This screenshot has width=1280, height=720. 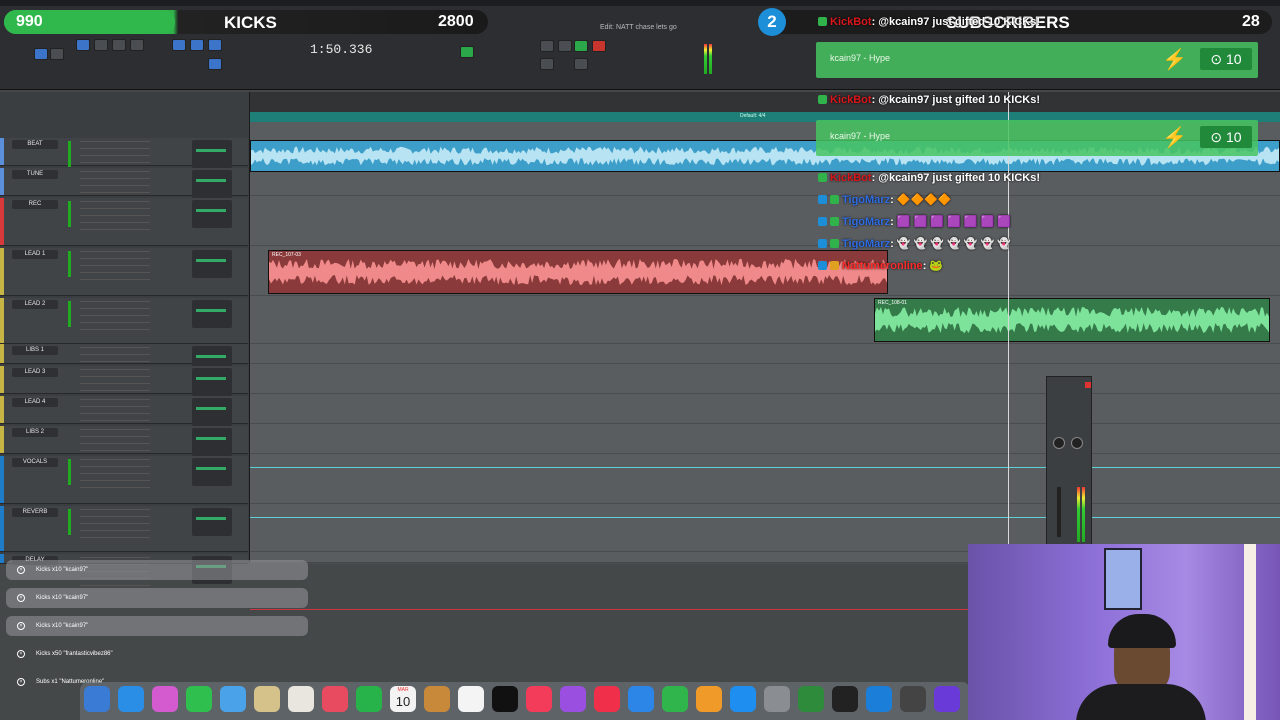 I want to click on track-header-lead-3: LEAD 3, so click(x=124, y=382).